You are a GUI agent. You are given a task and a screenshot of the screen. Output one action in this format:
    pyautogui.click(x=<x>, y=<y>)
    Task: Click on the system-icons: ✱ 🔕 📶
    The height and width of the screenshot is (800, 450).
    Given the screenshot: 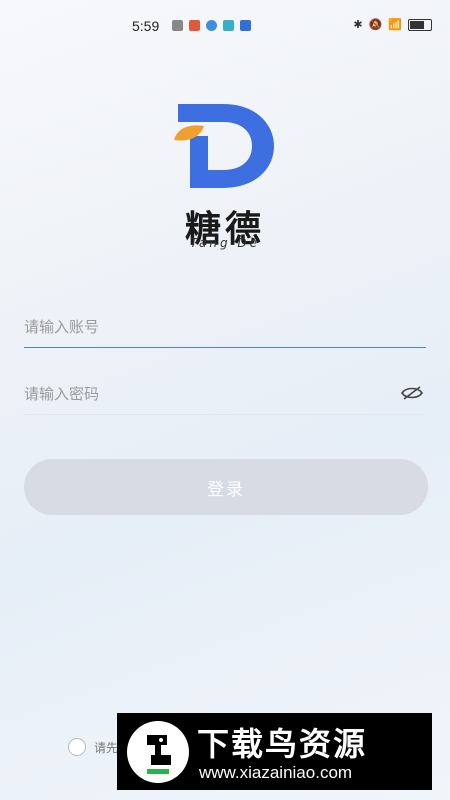 What is the action you would take?
    pyautogui.click(x=392, y=24)
    